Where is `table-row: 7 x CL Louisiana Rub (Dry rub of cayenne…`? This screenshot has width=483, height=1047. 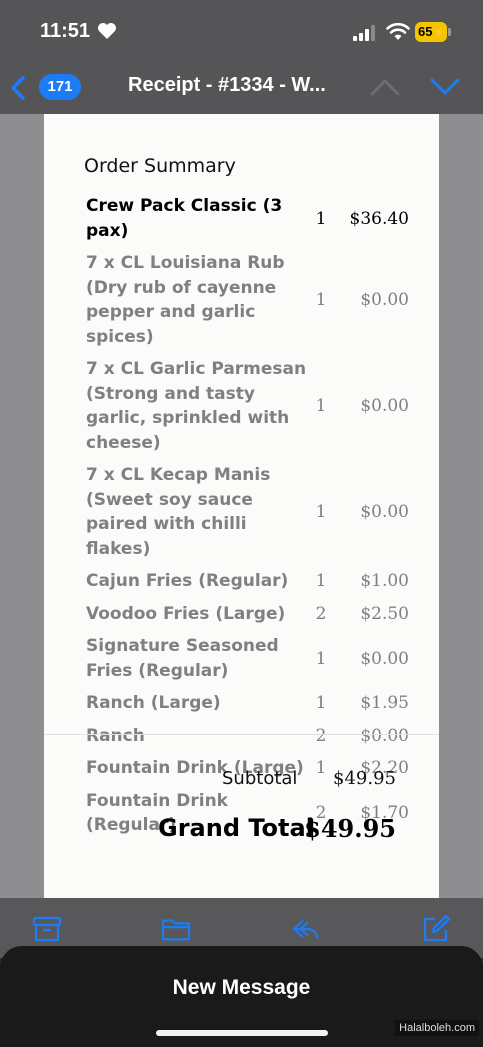 table-row: 7 x CL Louisiana Rub (Dry rub of cayenne… is located at coordinates (247, 300).